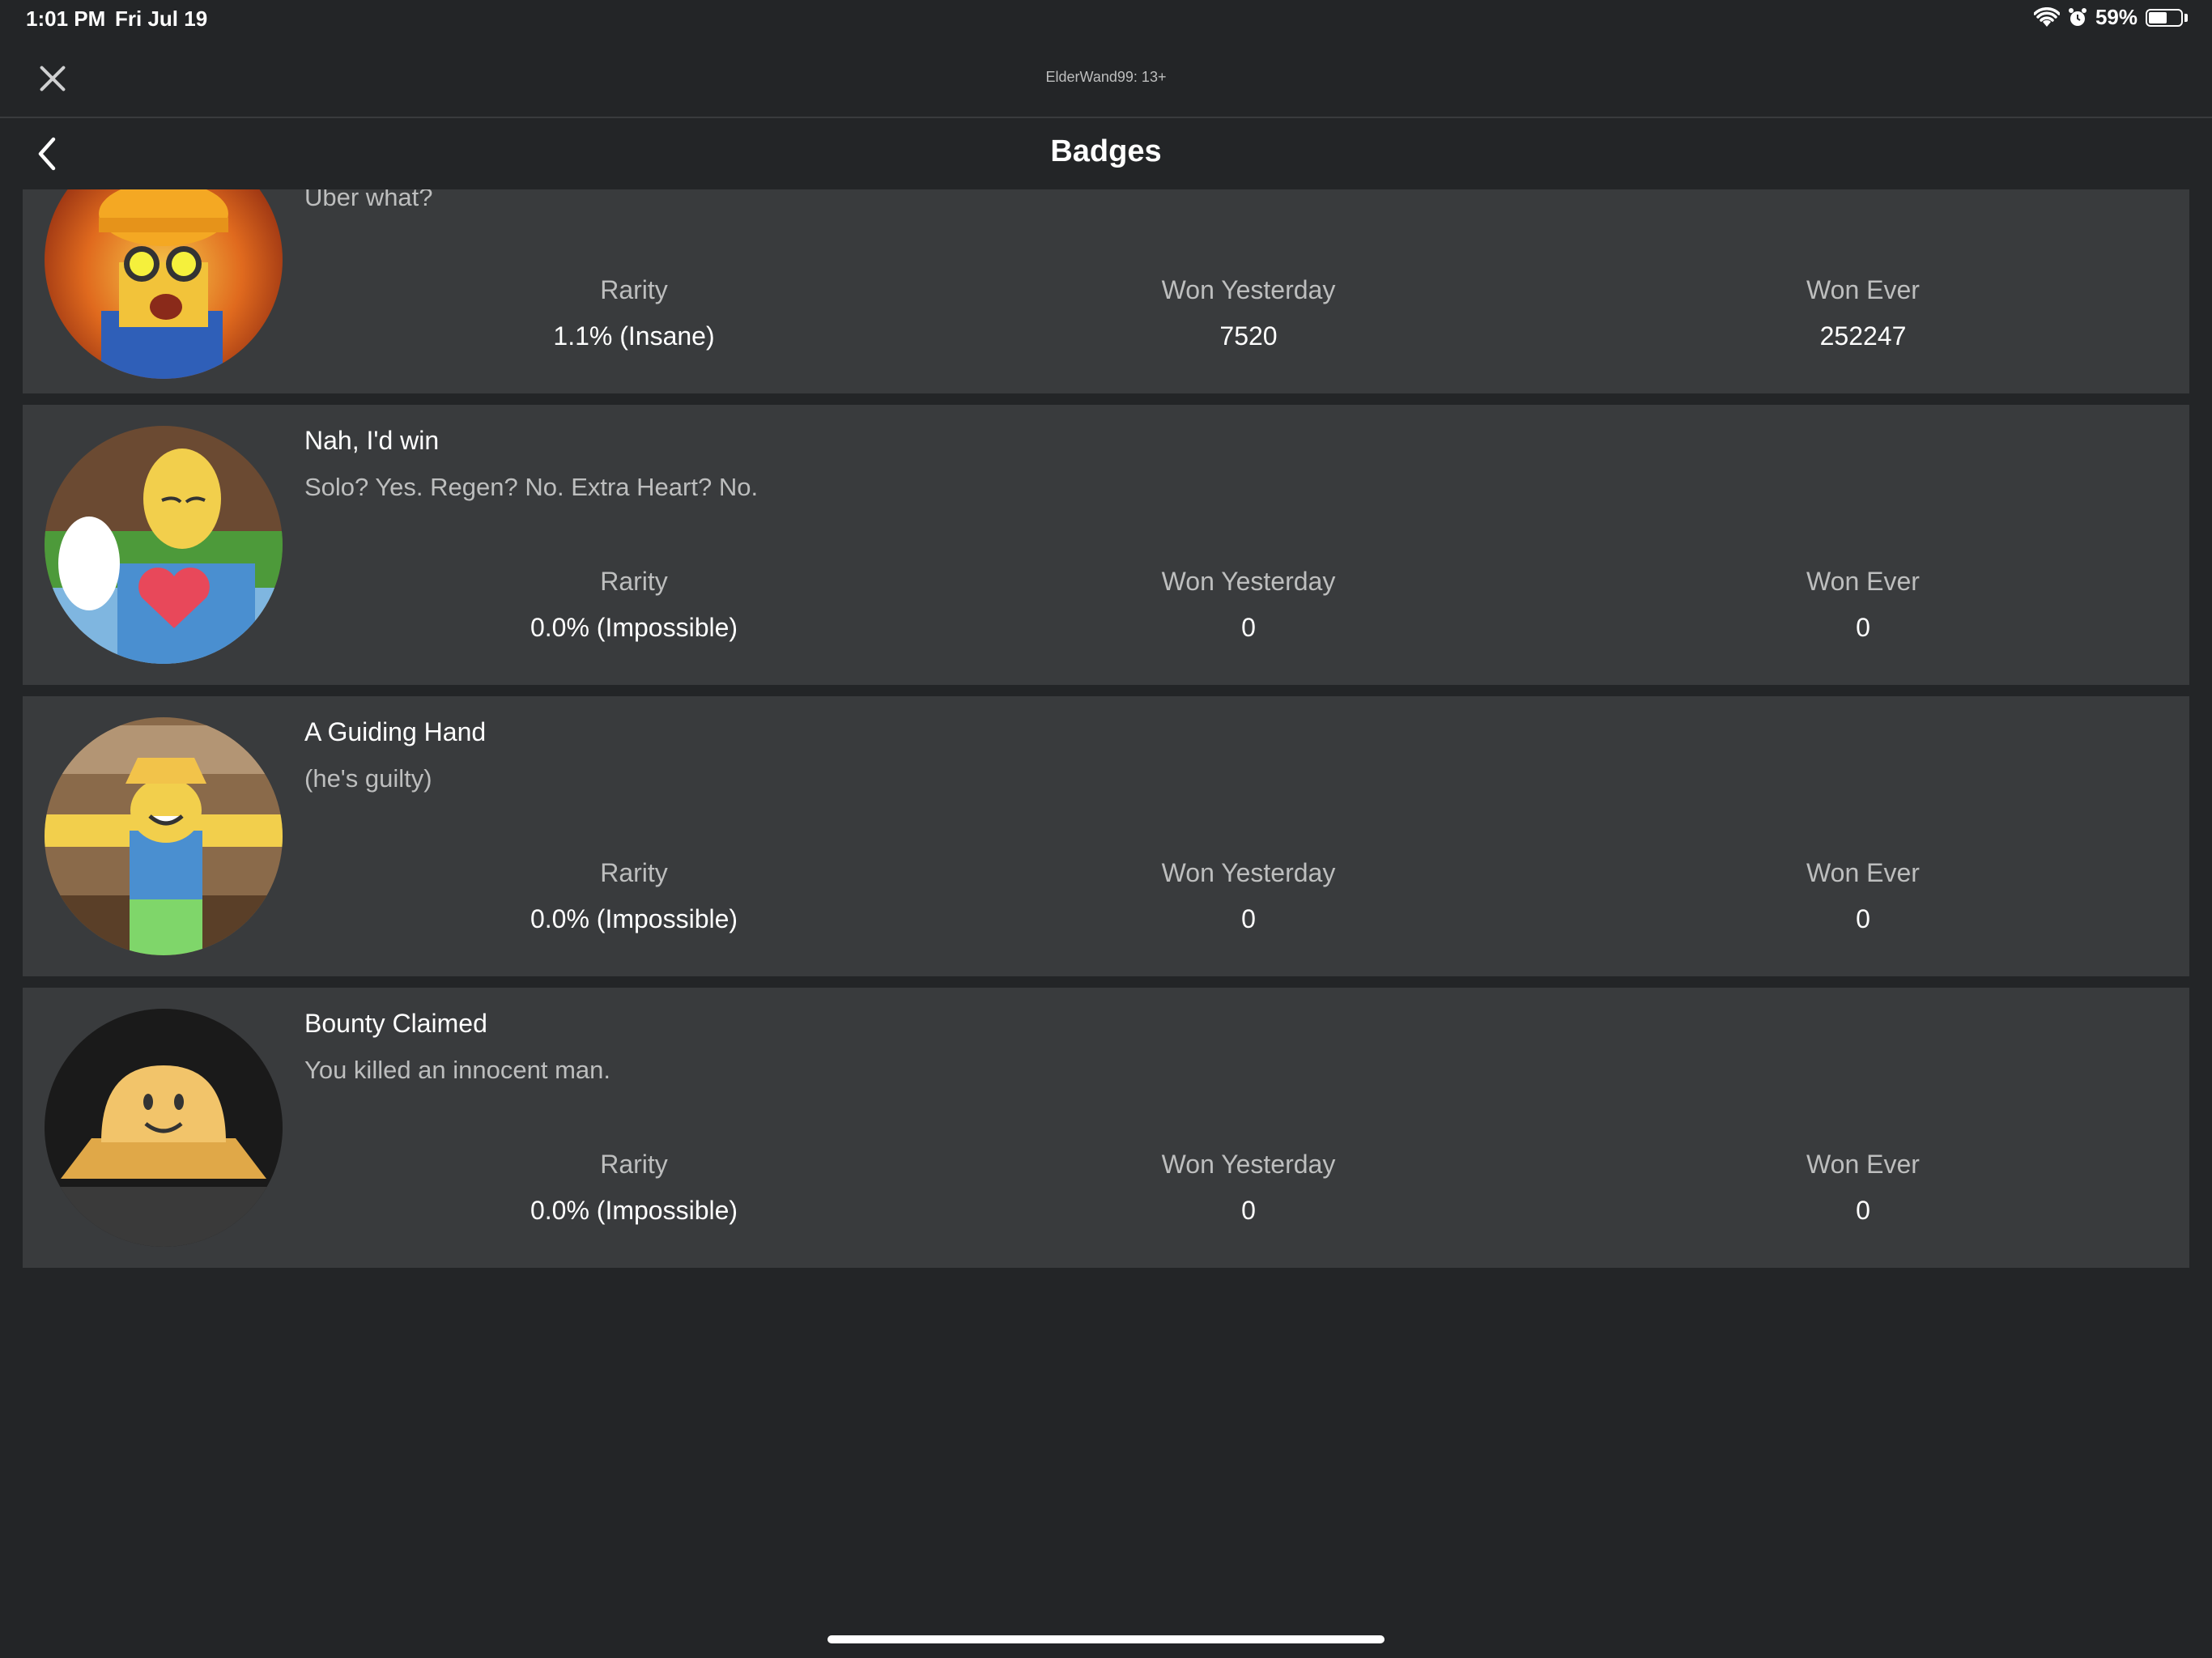 Image resolution: width=2212 pixels, height=1658 pixels. I want to click on battery-fill, so click(2158, 17).